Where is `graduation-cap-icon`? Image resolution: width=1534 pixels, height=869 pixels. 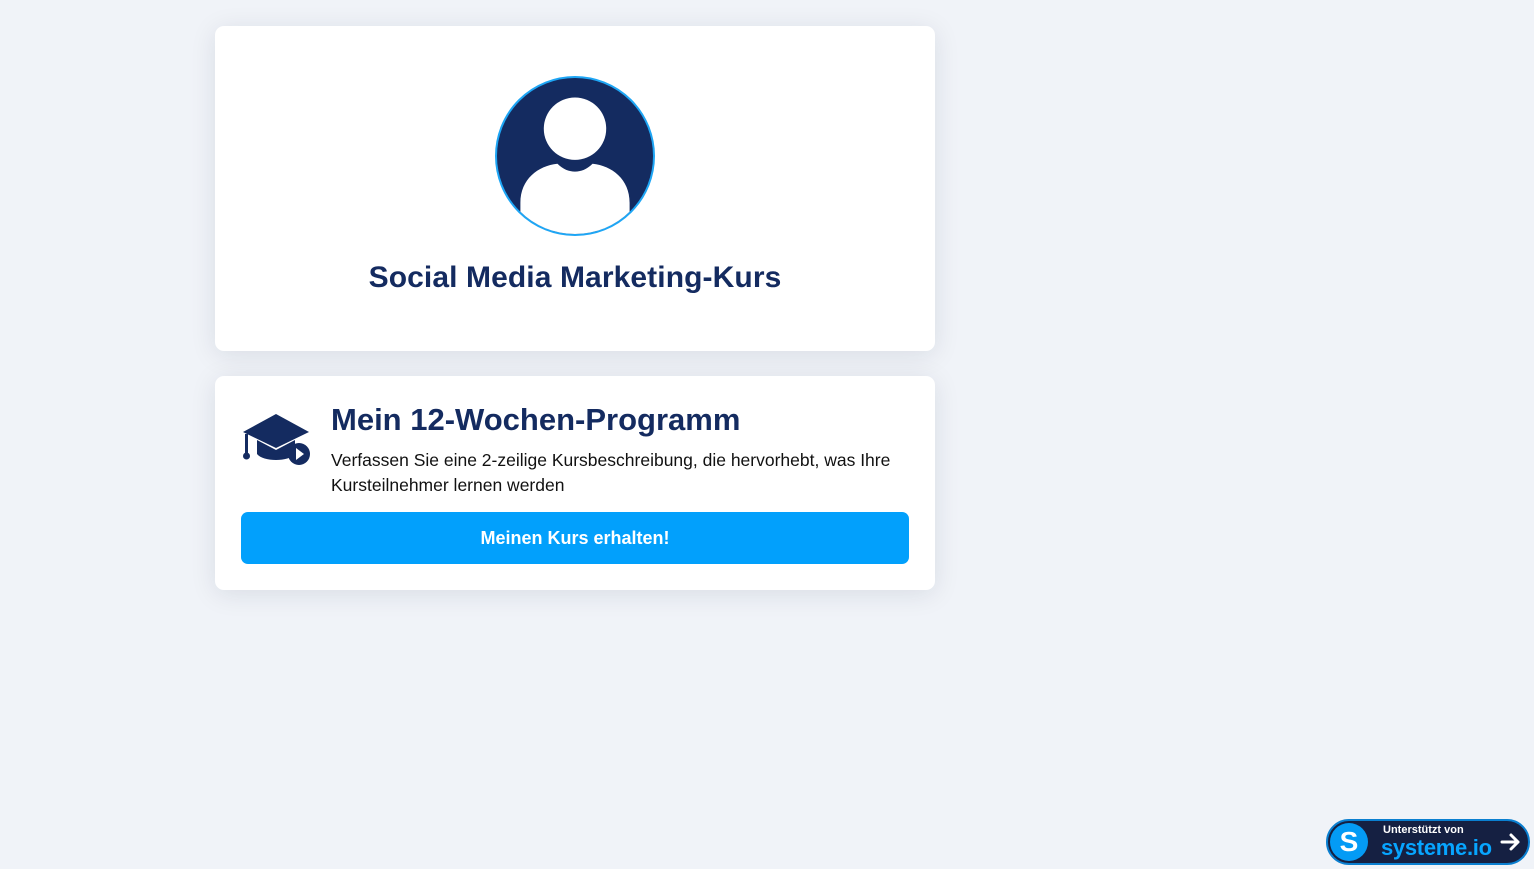 graduation-cap-icon is located at coordinates (276, 440).